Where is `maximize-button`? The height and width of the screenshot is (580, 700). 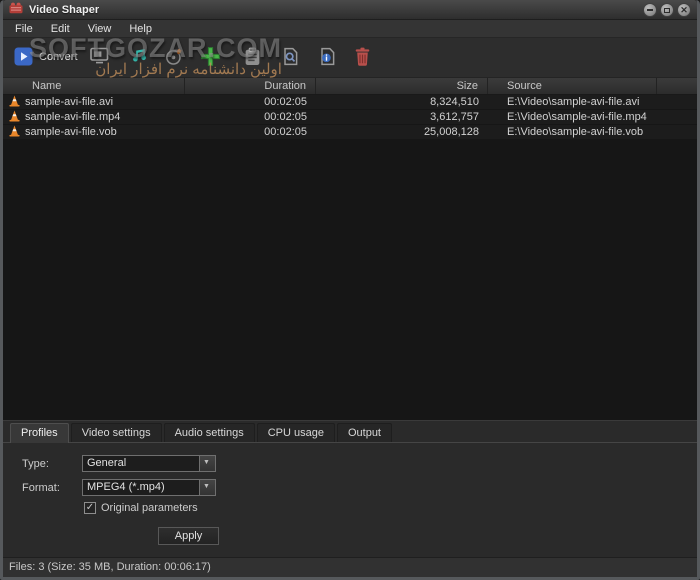
maximize-button is located at coordinates (667, 10).